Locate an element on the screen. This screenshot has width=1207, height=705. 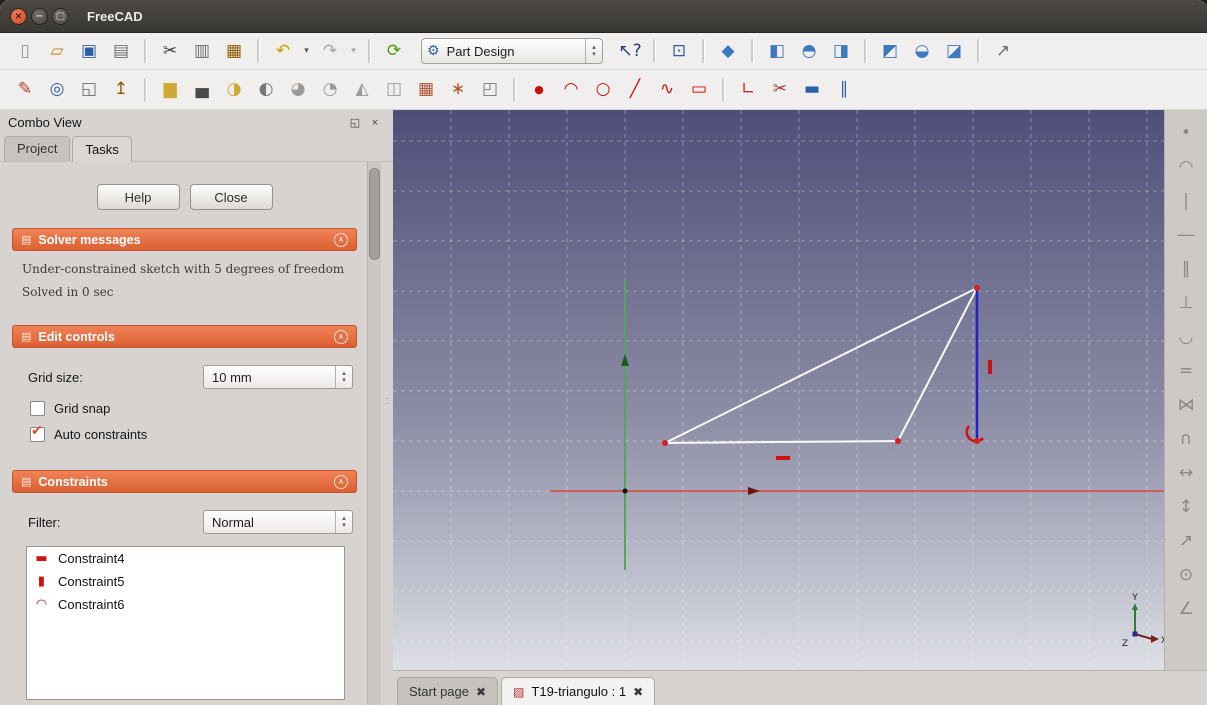
workbench-spinner: ▴ ▾ is located at coordinates (593, 51).